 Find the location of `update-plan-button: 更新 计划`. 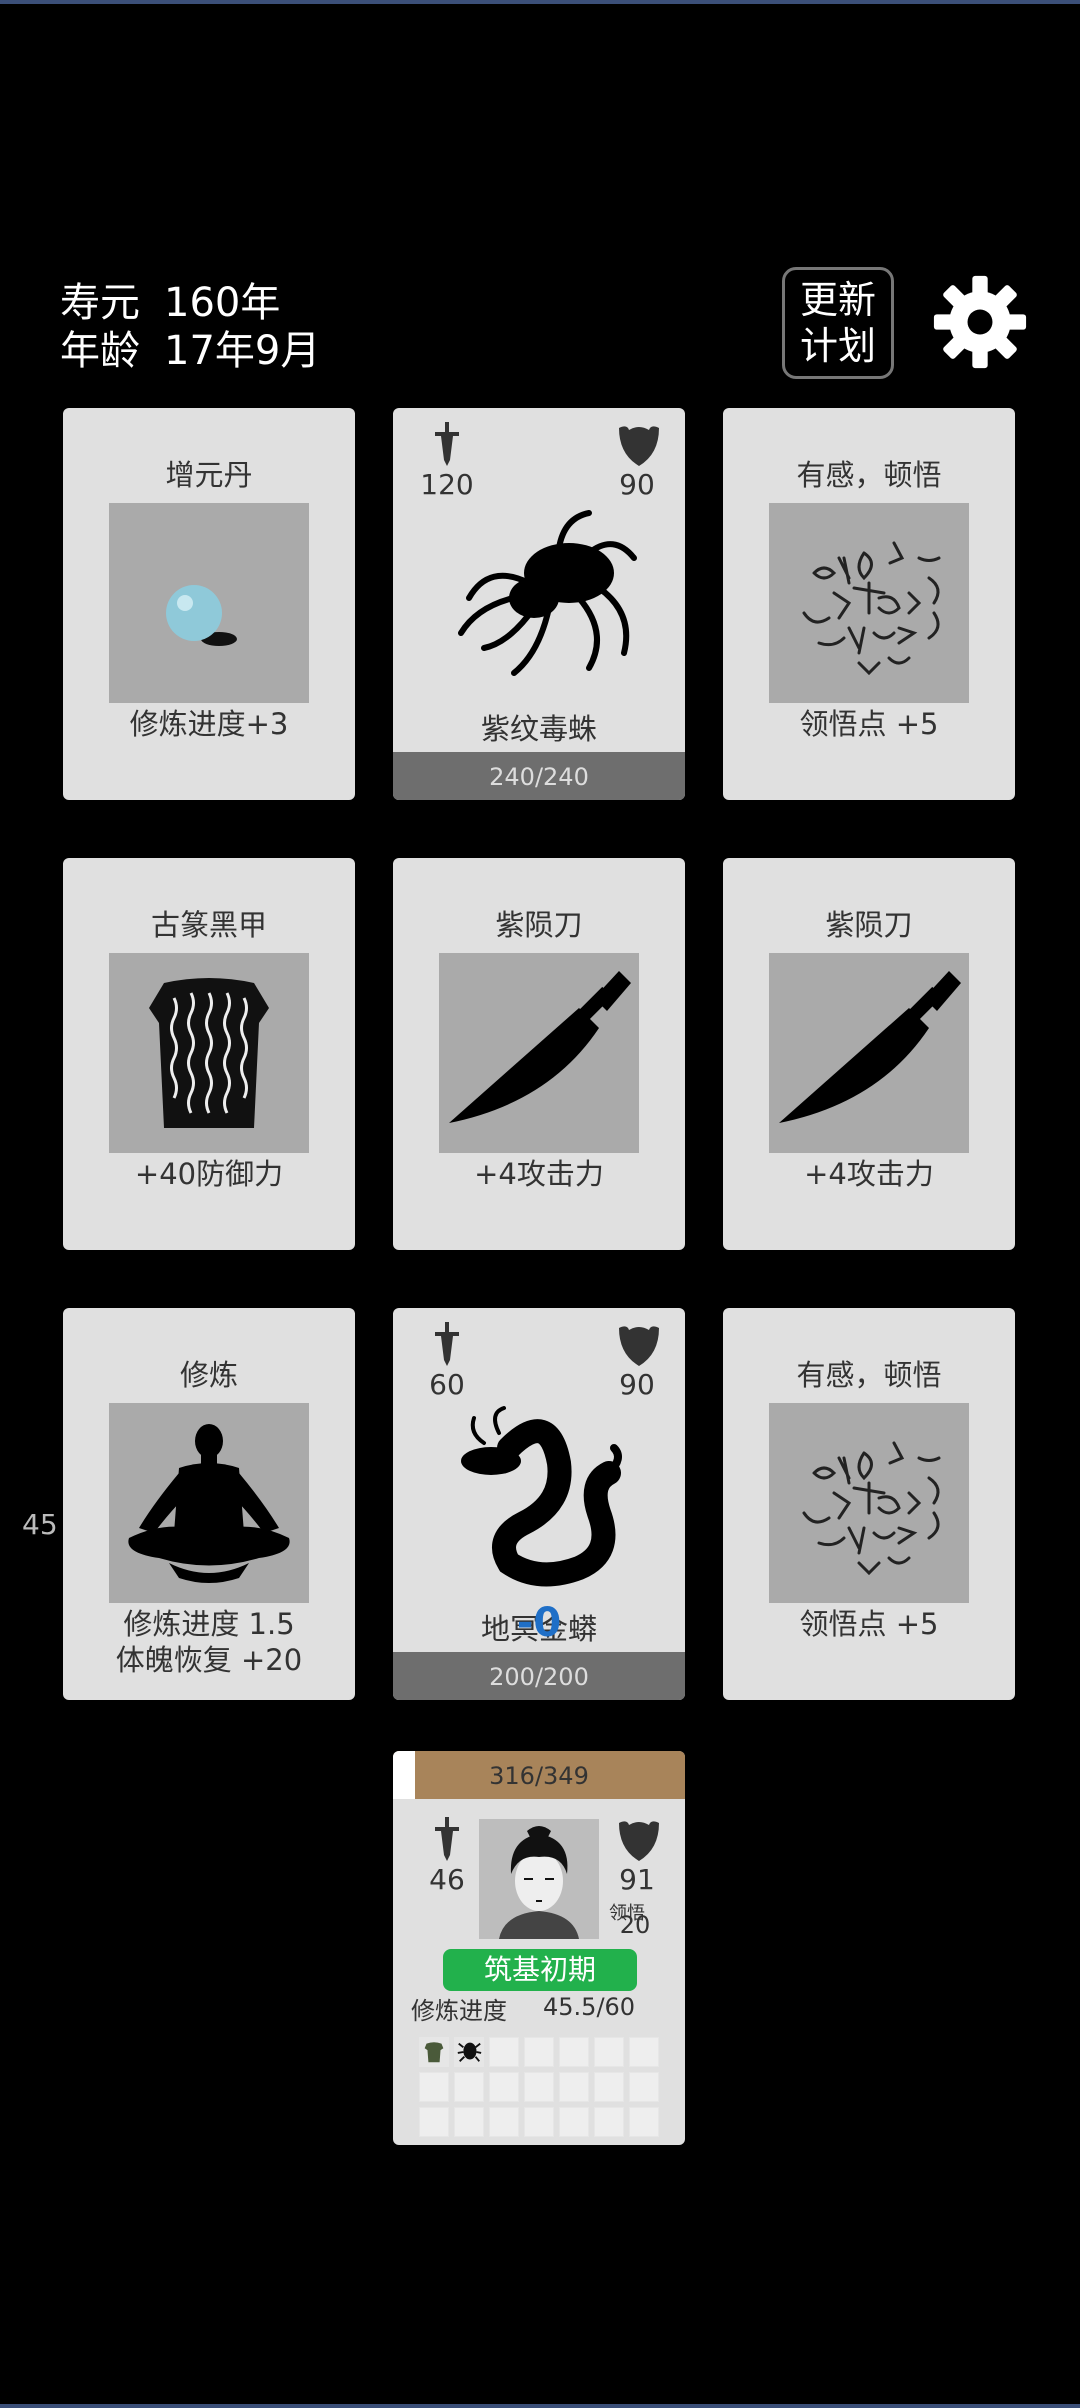

update-plan-button: 更新 计划 is located at coordinates (838, 323).